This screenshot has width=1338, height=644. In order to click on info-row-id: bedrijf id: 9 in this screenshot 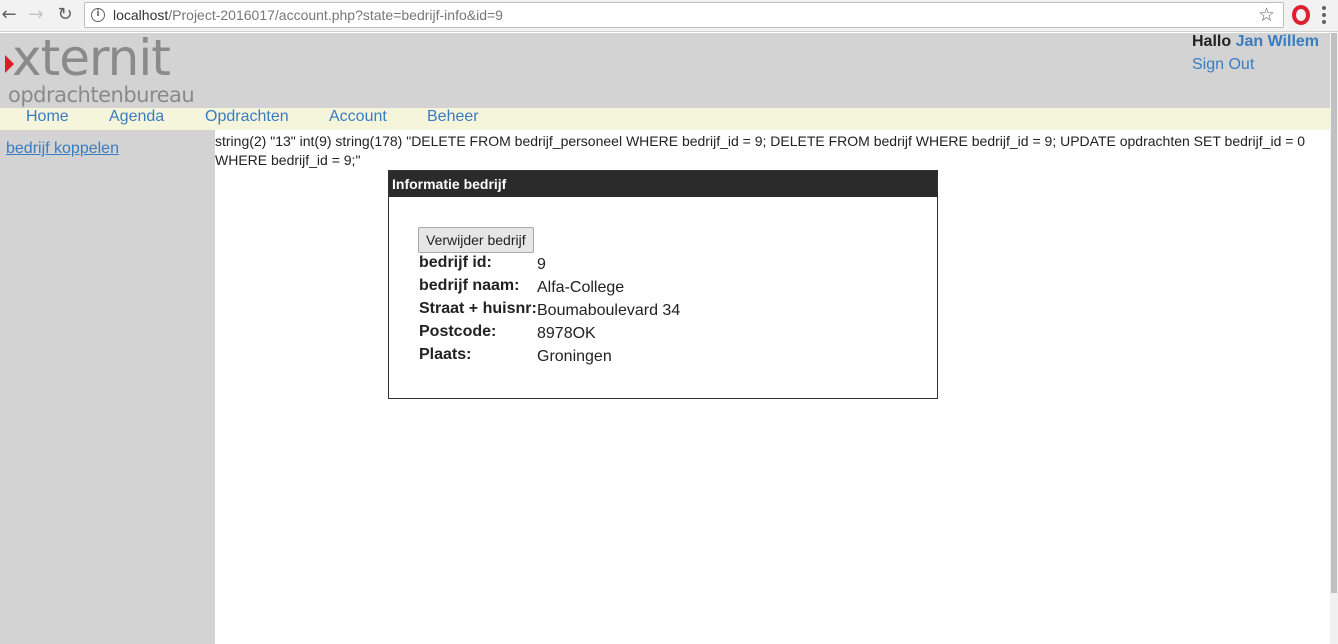, I will do `click(629, 265)`.